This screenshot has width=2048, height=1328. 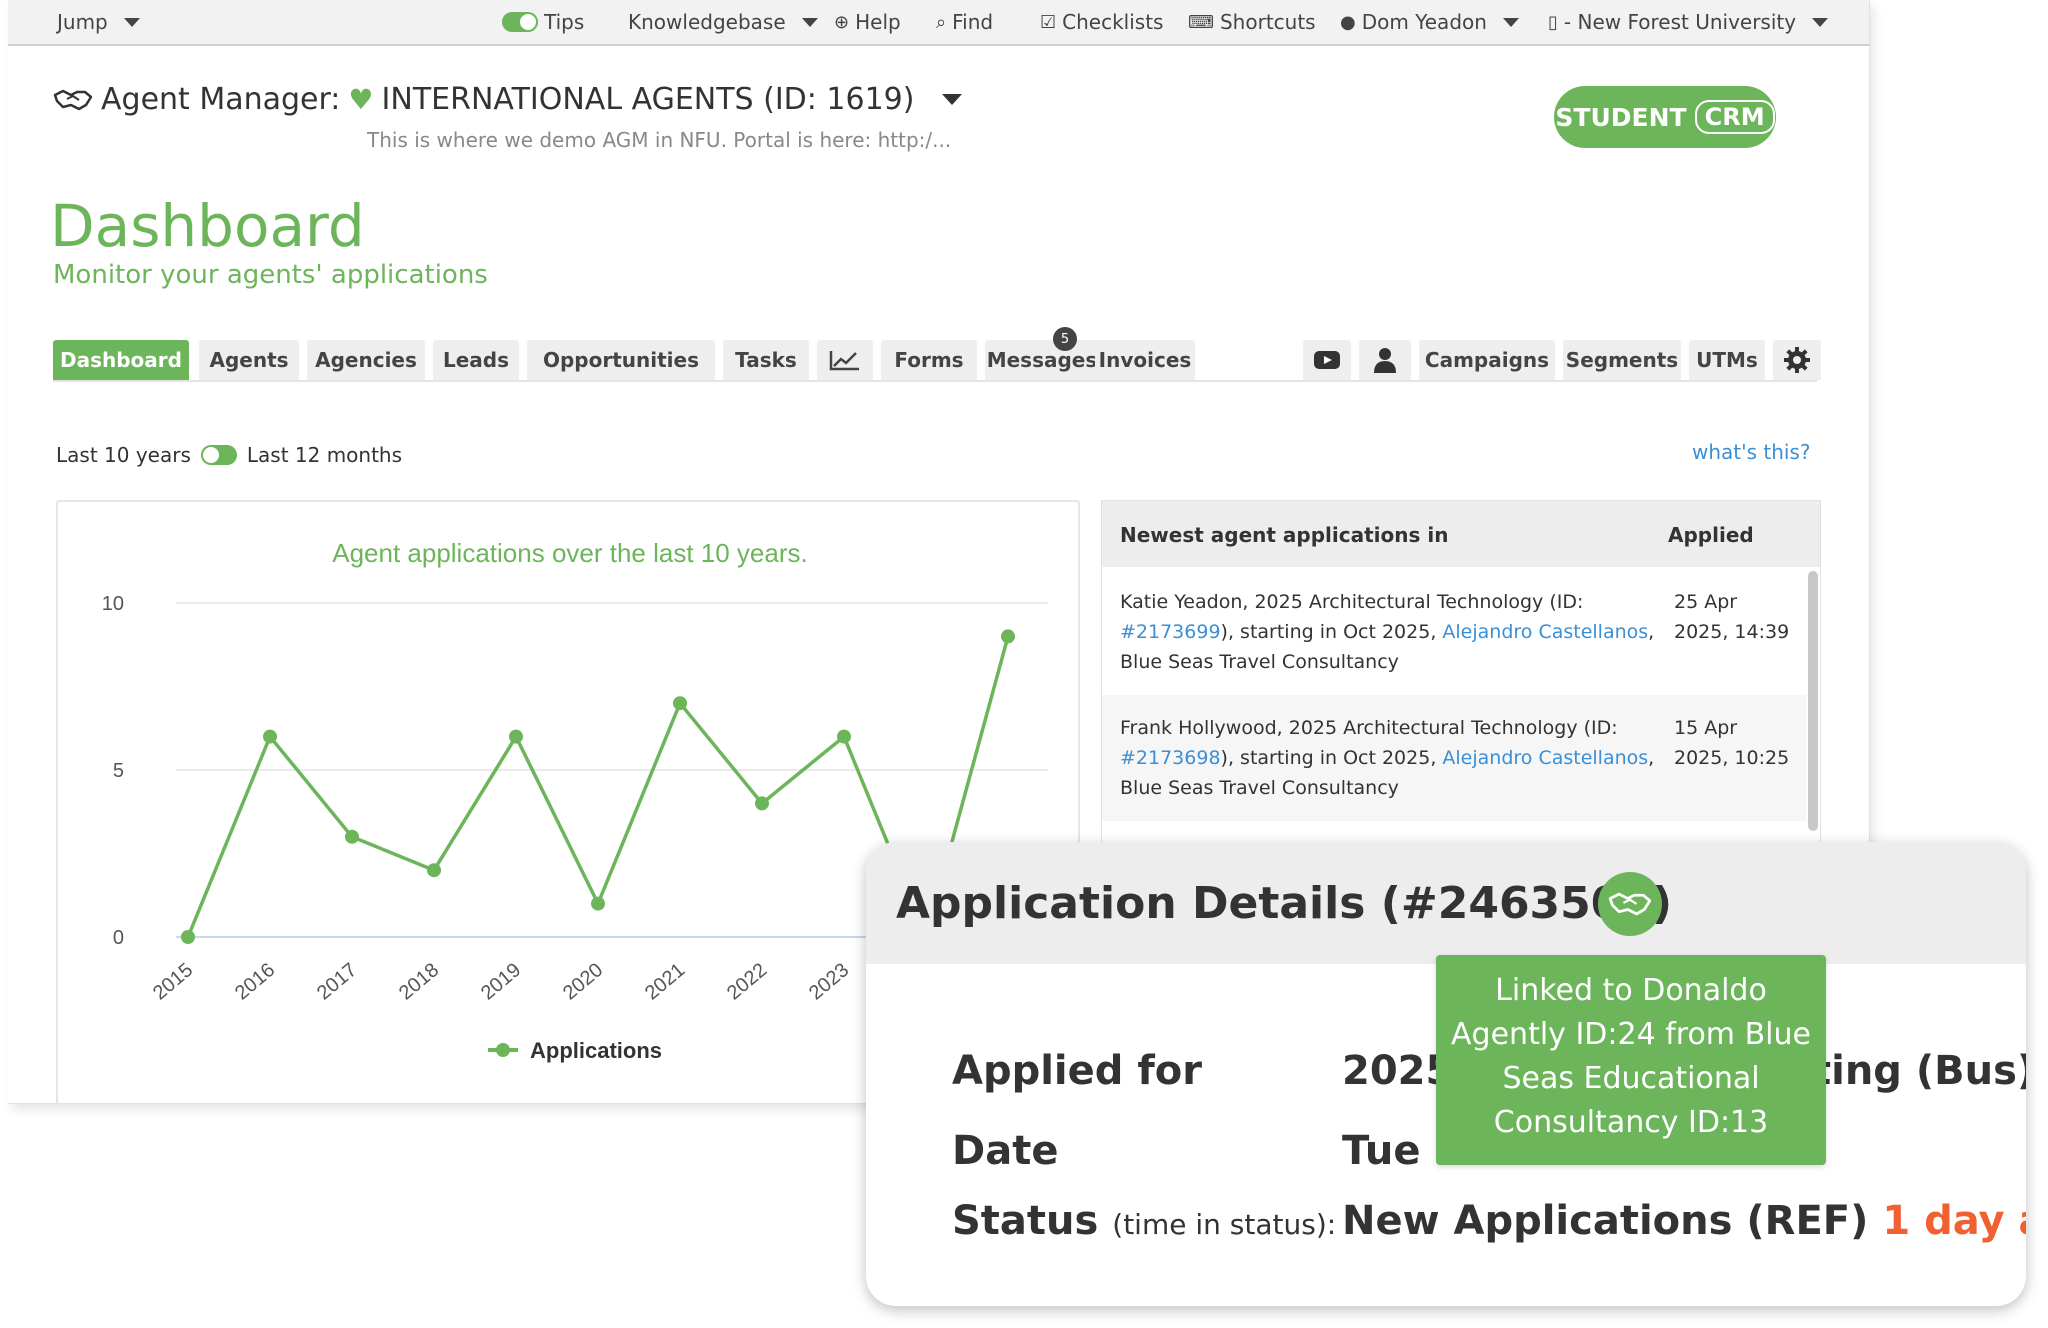 I want to click on tab-messages: Messages, so click(x=1042, y=360).